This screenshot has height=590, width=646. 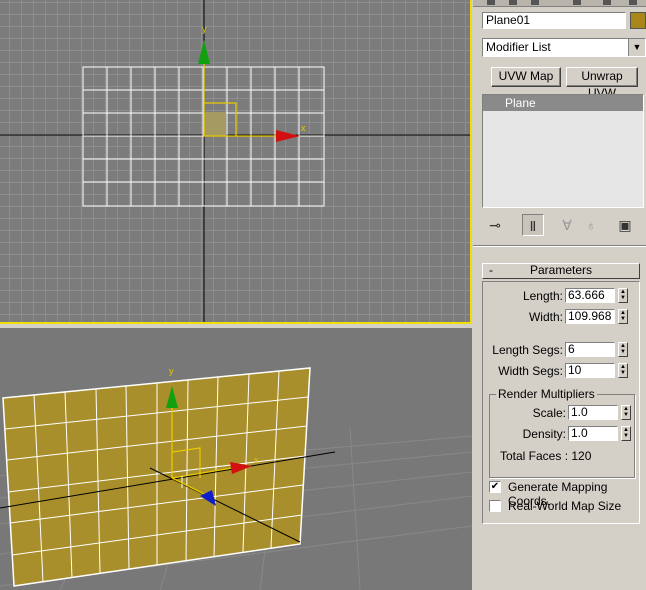 What do you see at coordinates (638, 20) in the screenshot?
I see `object-color-swatch` at bounding box center [638, 20].